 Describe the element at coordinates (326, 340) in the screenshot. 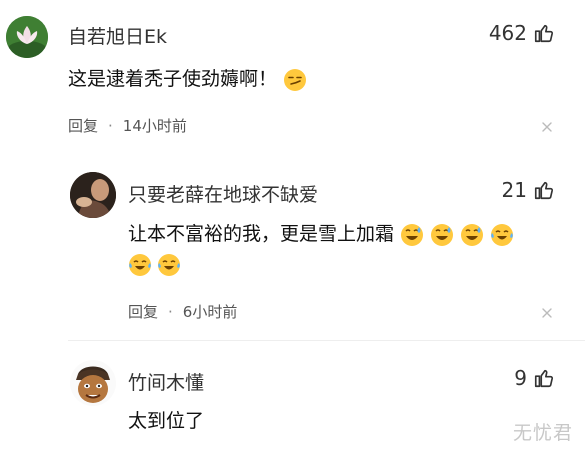

I see `divider` at that location.